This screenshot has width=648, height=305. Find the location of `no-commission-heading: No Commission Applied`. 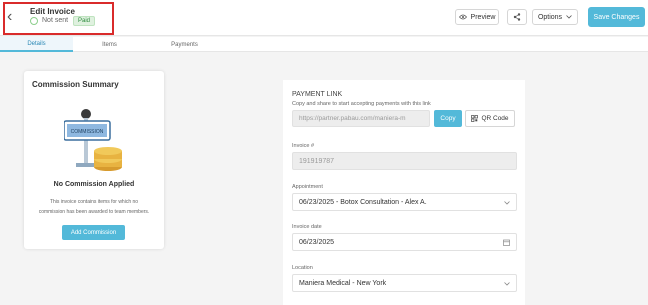

no-commission-heading: No Commission Applied is located at coordinates (94, 184).